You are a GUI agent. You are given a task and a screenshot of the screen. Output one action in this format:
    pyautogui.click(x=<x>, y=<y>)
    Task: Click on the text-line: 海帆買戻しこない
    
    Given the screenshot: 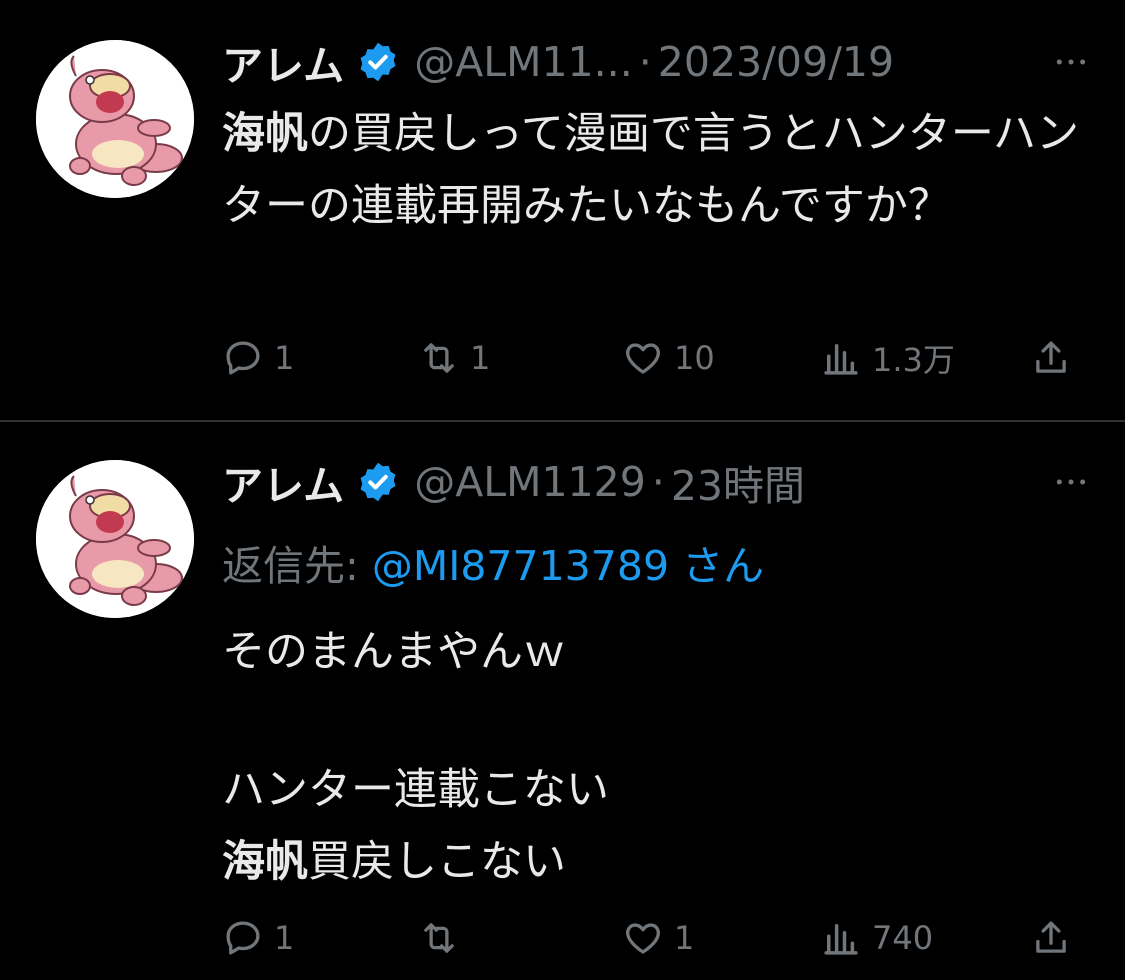 What is the action you would take?
    pyautogui.click(x=653, y=862)
    